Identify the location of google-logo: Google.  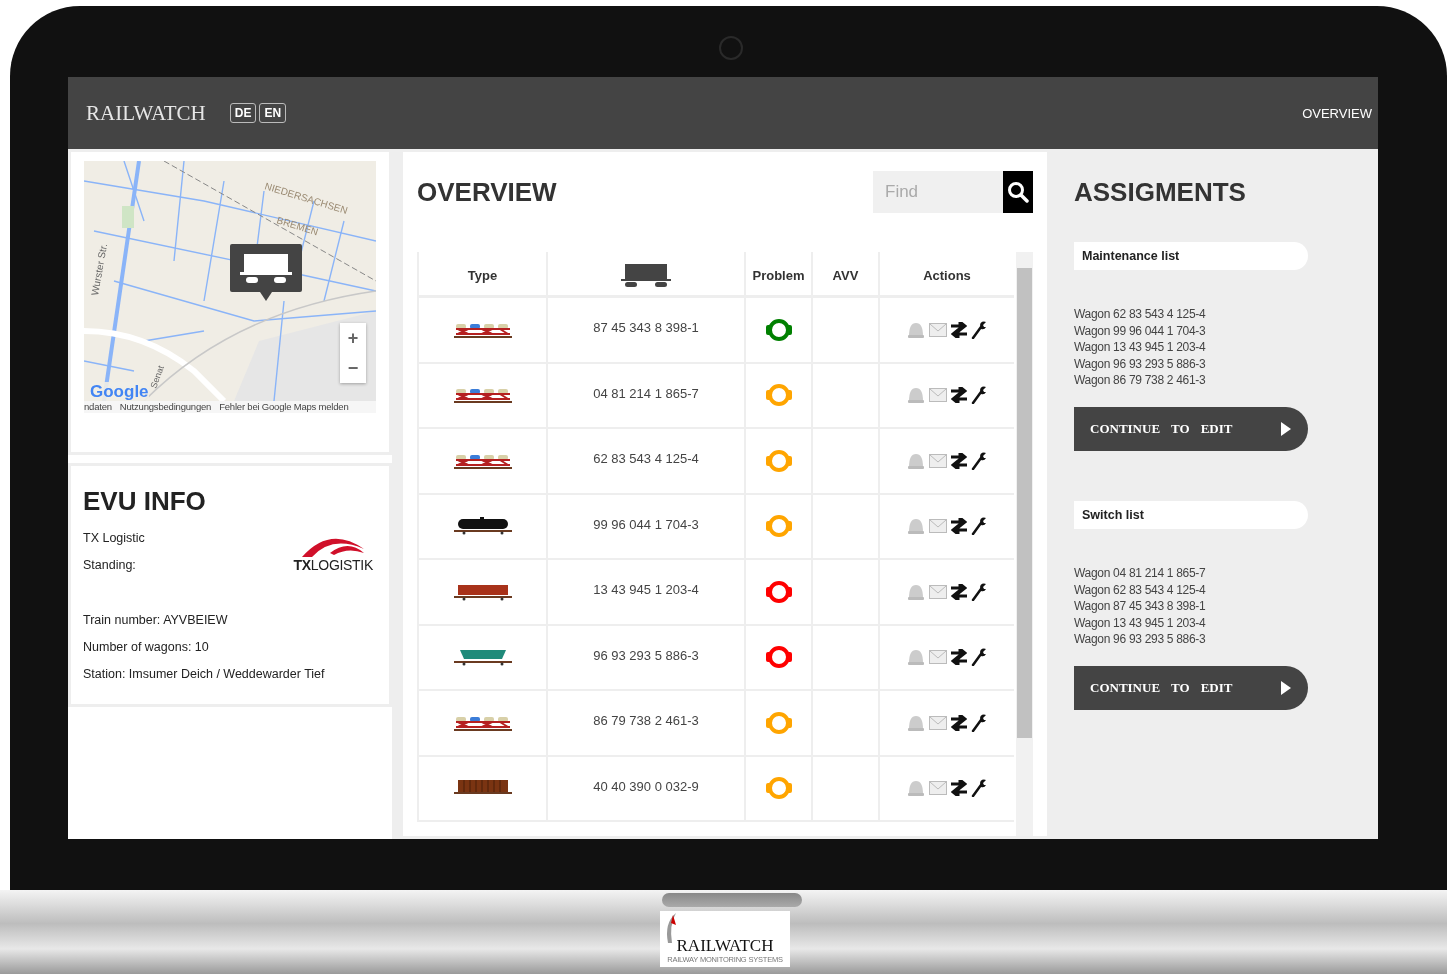
(119, 391).